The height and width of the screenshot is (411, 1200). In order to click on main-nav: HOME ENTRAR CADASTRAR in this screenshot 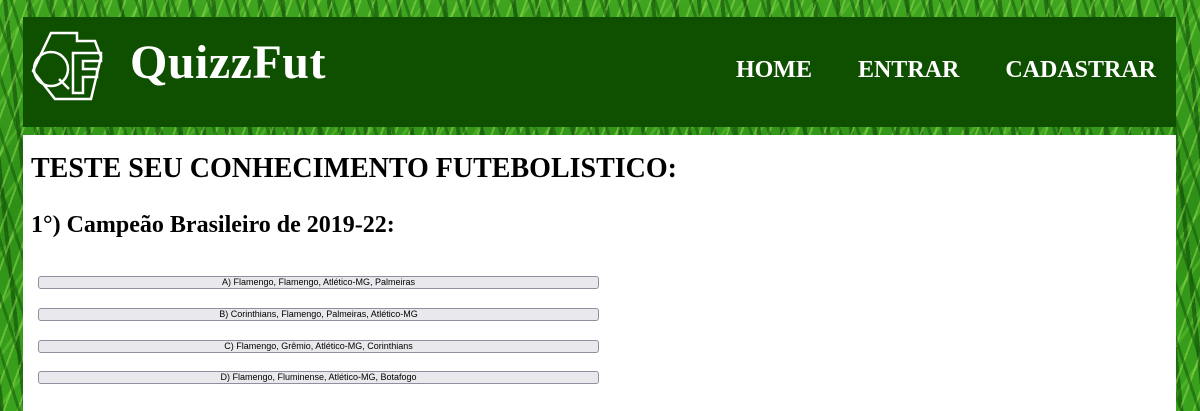, I will do `click(946, 70)`.